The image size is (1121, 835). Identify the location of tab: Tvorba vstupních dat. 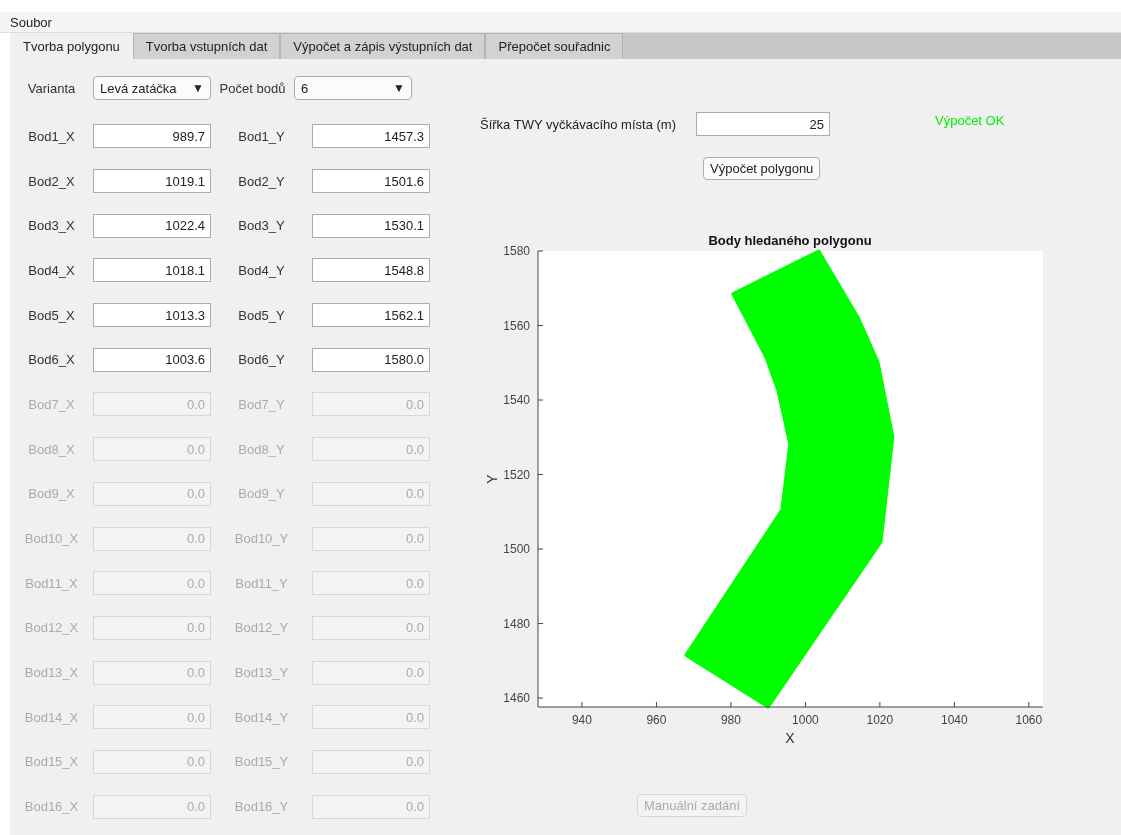
(206, 46).